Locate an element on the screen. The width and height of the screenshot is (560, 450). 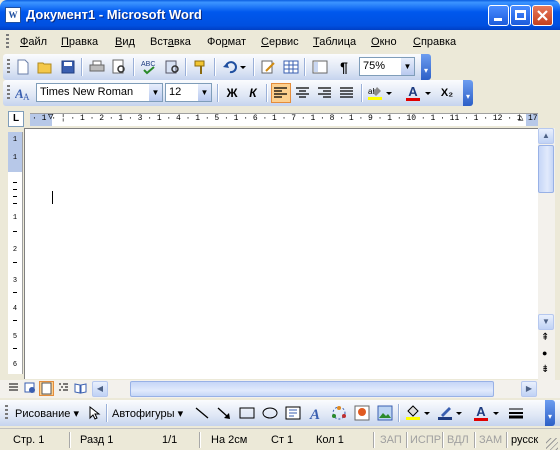
title-bar: W Документ1 - Microsoft Word is located at coordinates (280, 15).